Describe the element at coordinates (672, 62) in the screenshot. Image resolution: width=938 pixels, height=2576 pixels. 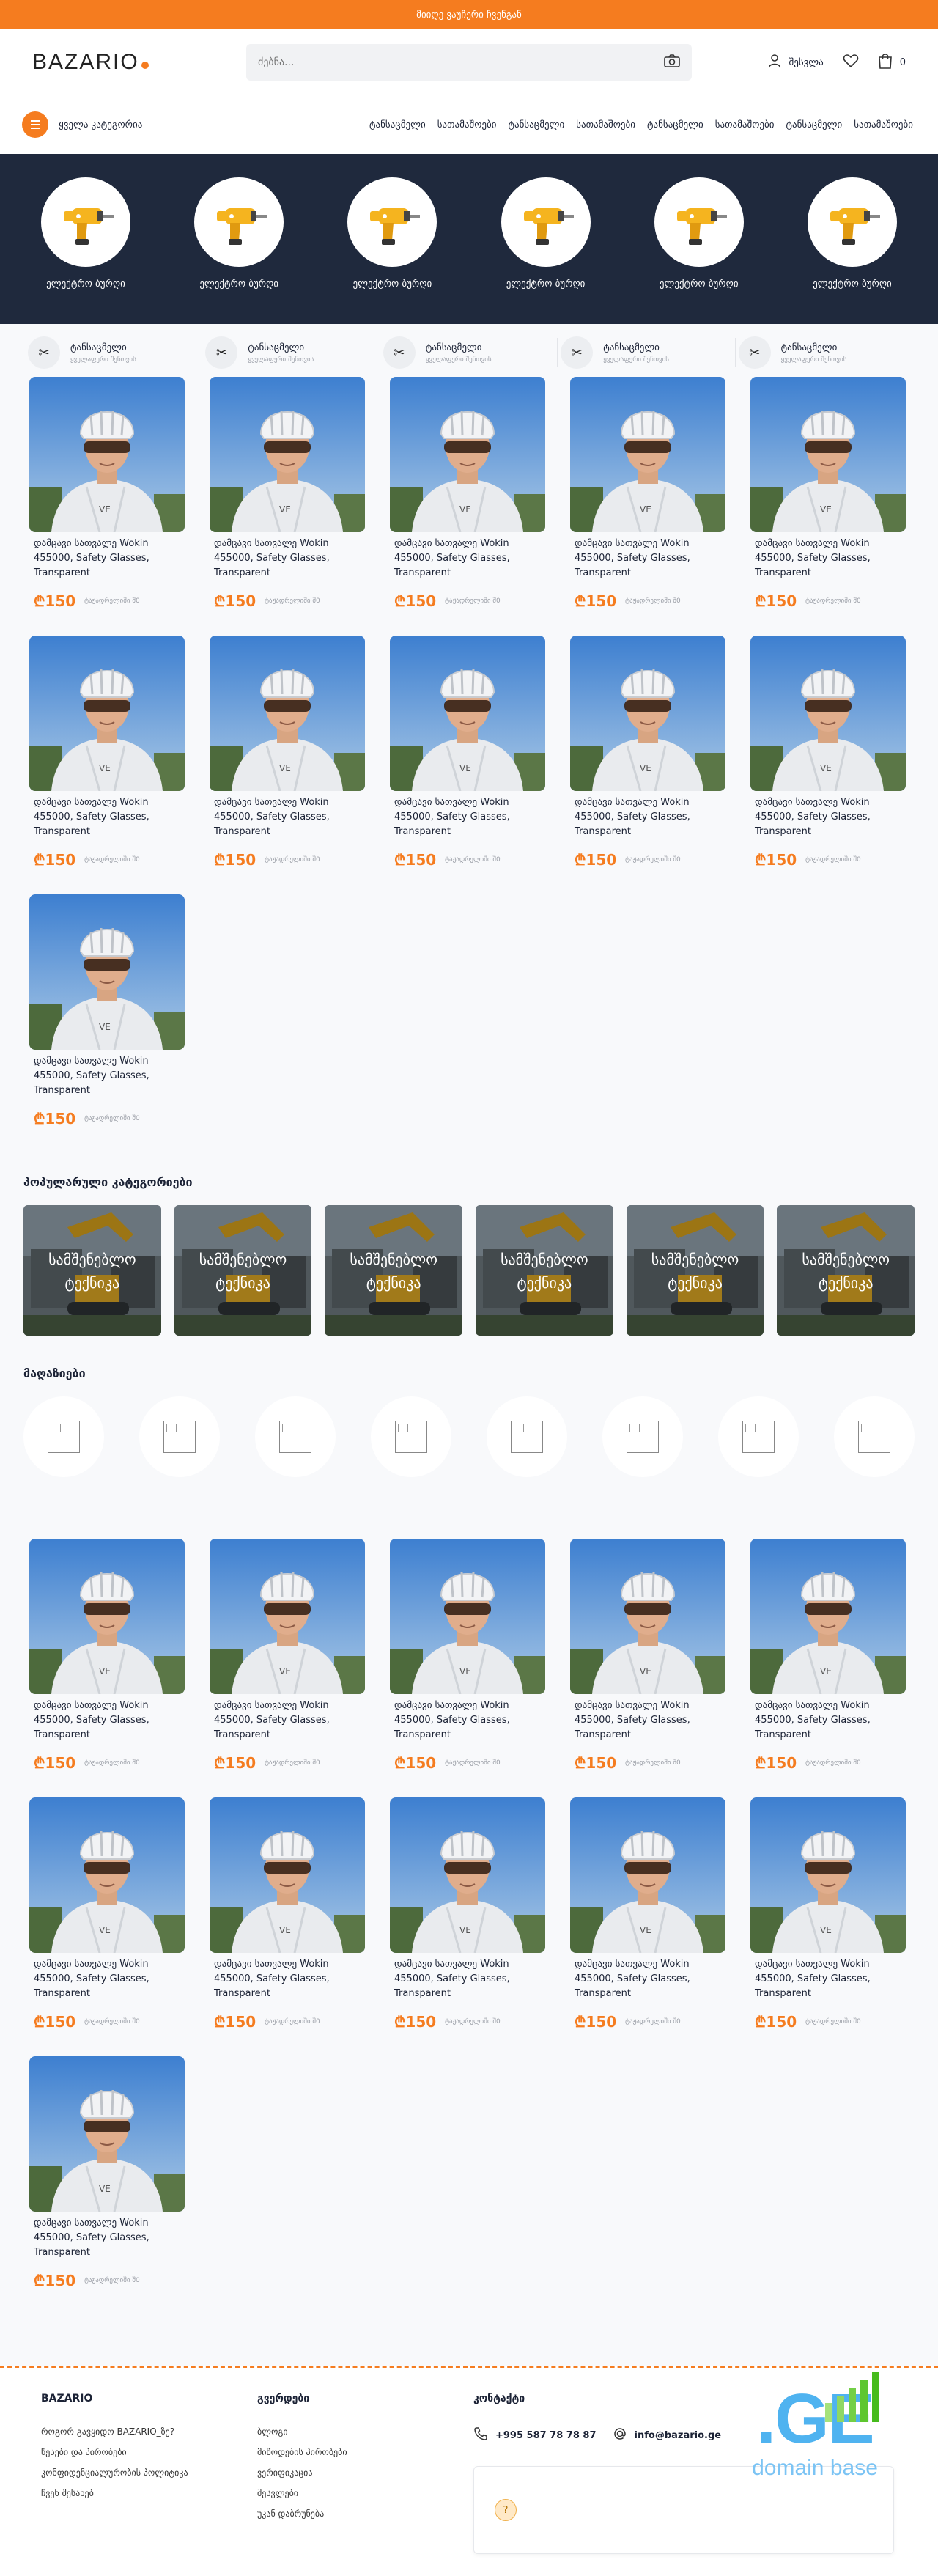
I see `camera-icon` at that location.